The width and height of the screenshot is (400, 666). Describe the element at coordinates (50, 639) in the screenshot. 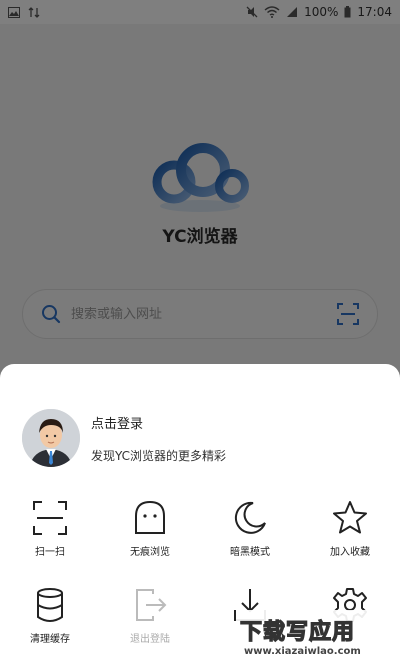

I see `menu-label: 清理缓存` at that location.